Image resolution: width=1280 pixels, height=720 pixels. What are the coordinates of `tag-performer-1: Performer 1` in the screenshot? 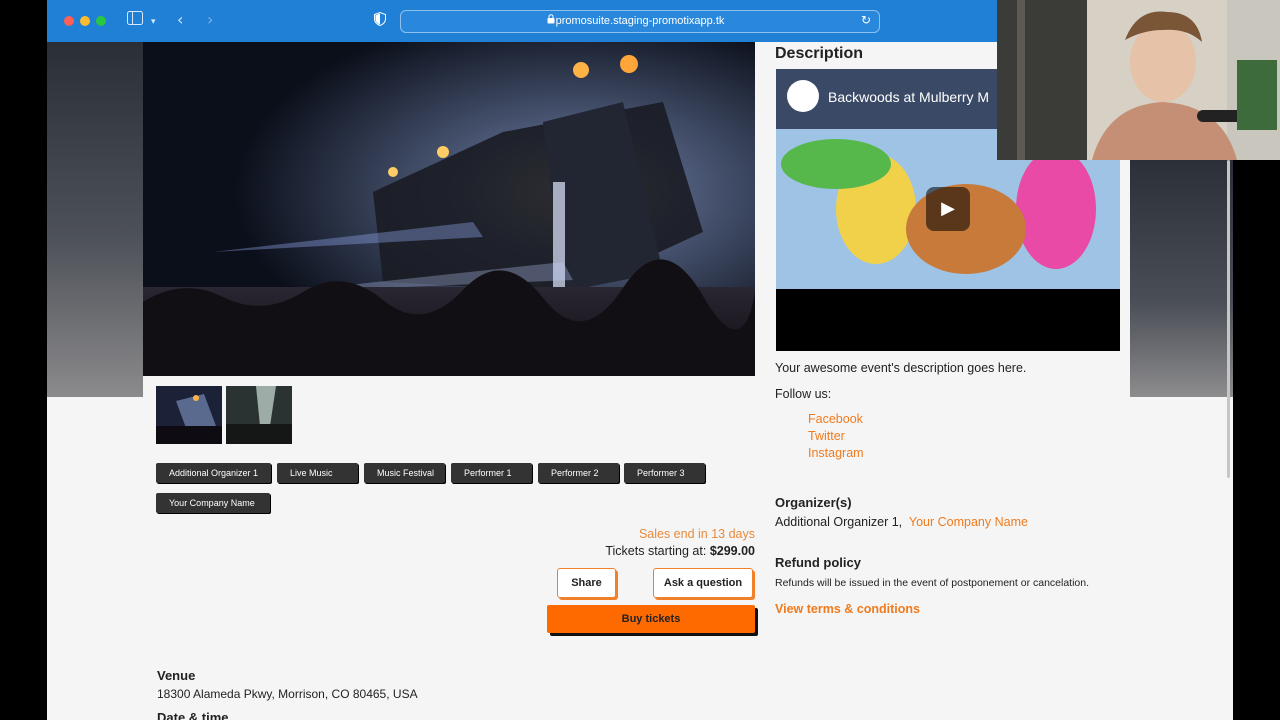 It's located at (491, 473).